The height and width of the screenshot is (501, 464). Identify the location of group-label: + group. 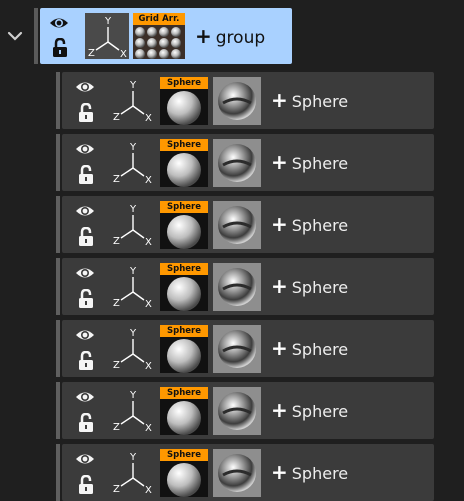
(230, 37).